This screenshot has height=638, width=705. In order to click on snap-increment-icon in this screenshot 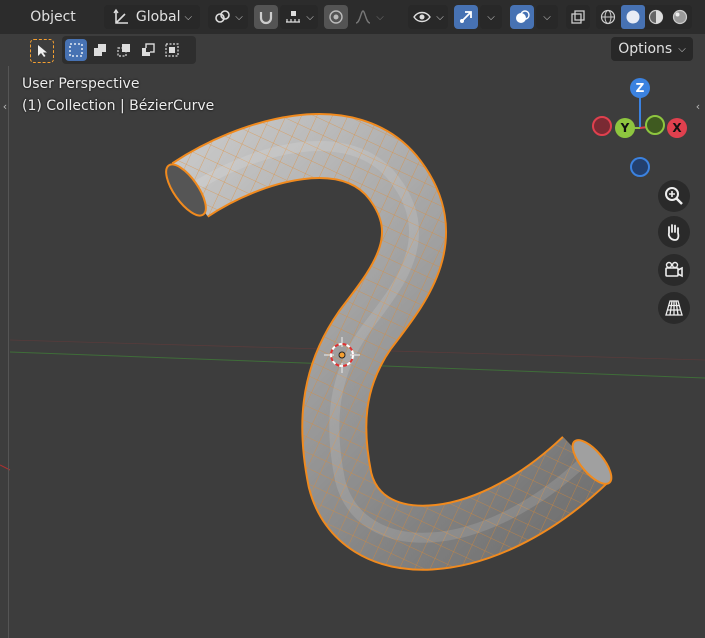, I will do `click(293, 17)`.